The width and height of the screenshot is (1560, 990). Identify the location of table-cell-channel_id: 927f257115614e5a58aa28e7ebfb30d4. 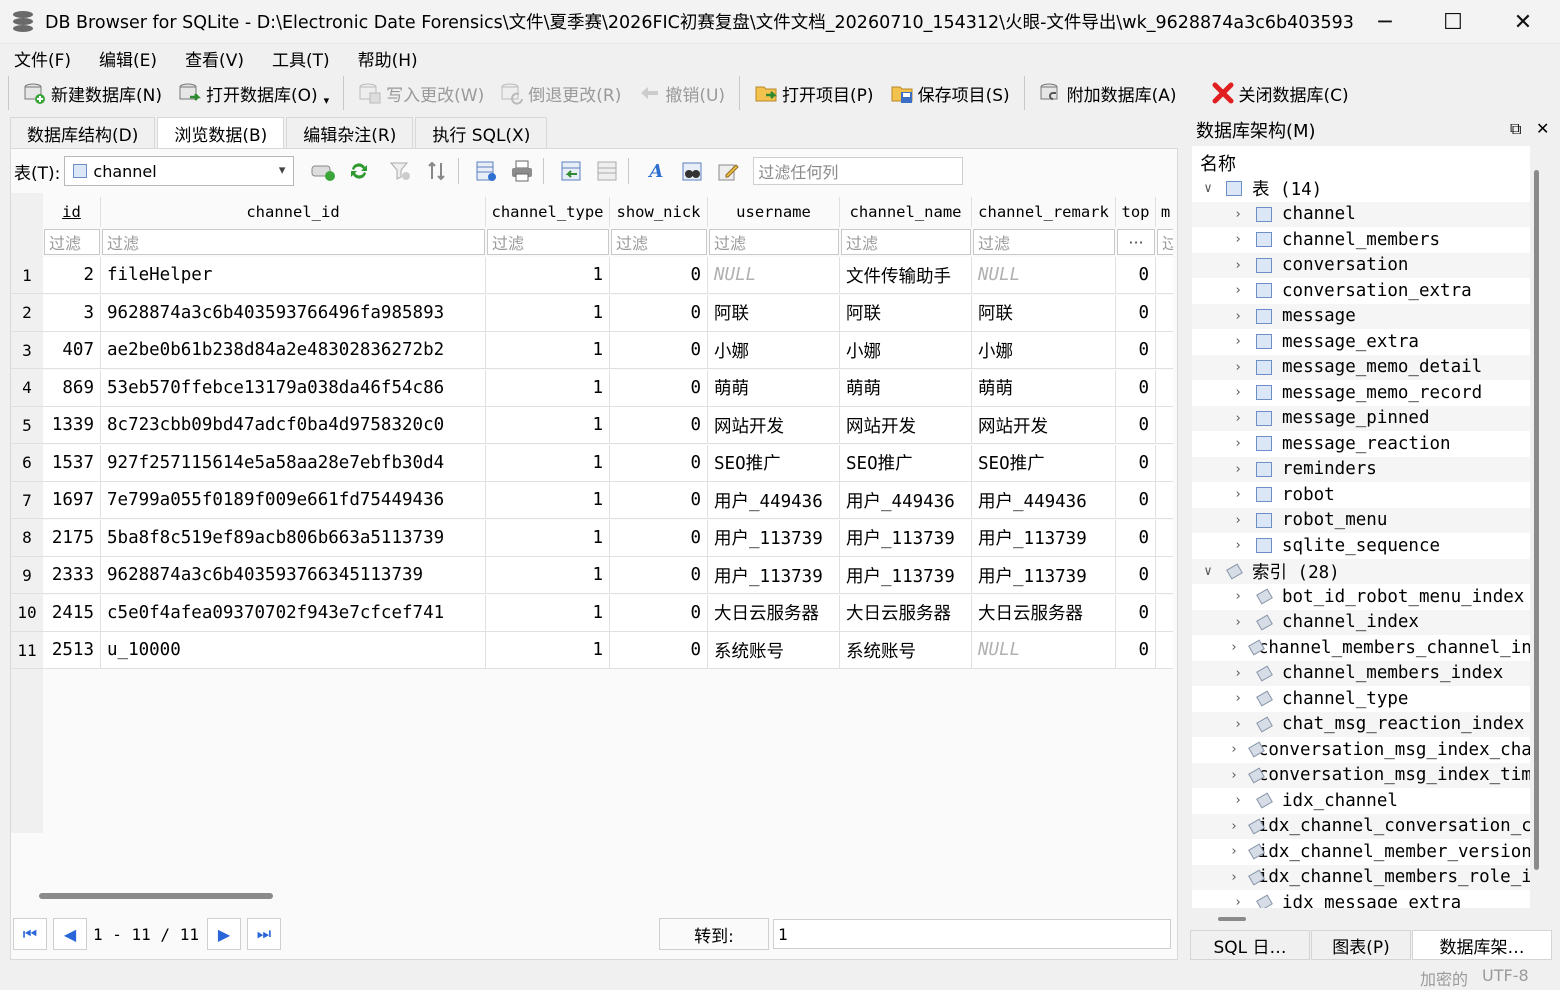
(293, 463).